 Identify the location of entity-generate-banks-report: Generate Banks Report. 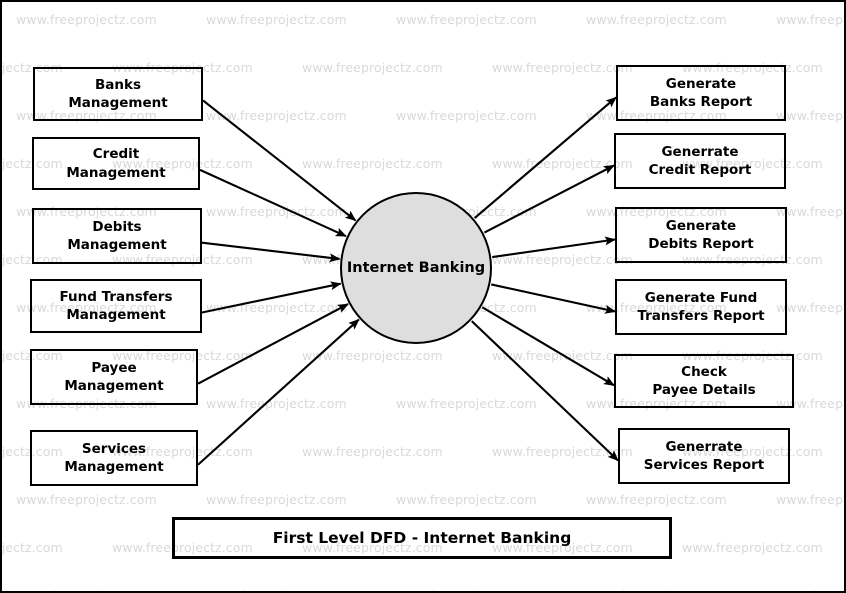
(701, 93).